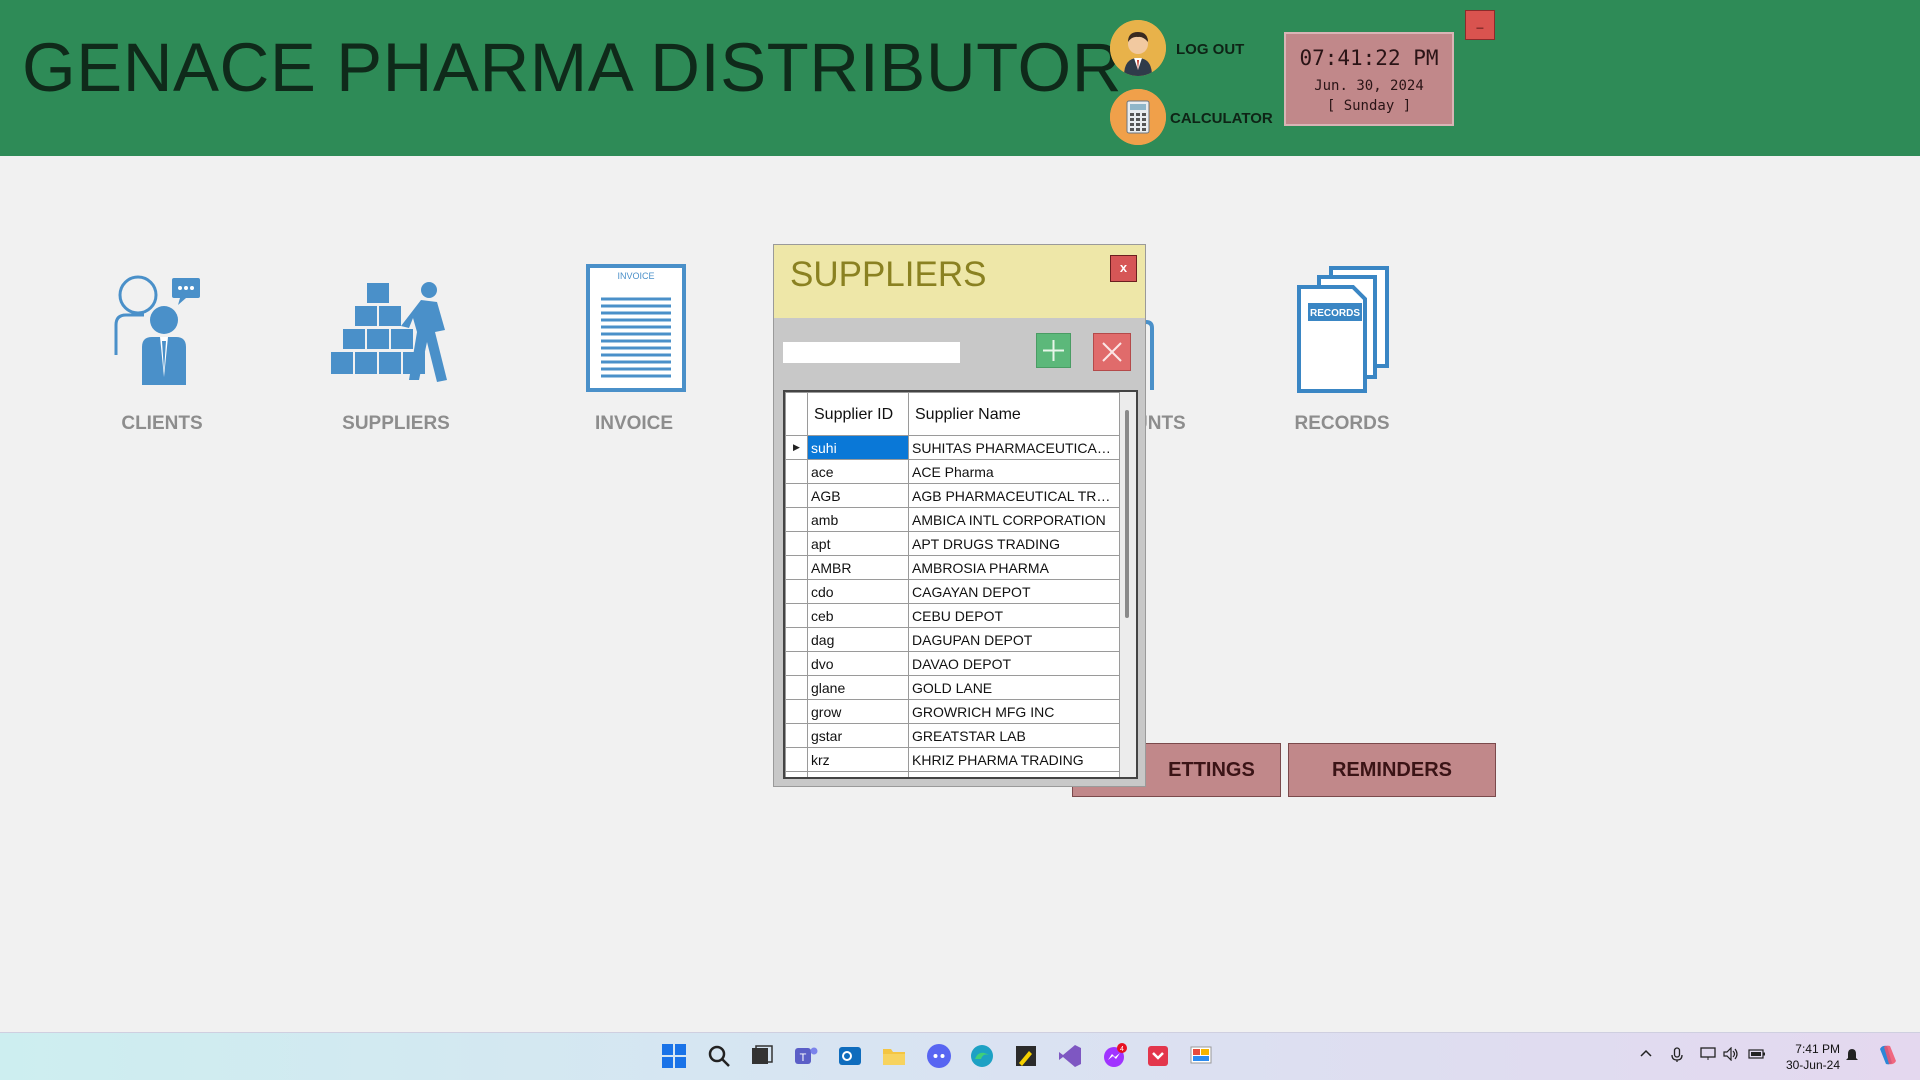 This screenshot has width=1920, height=1080. I want to click on column-header-supplier-name: Supplier Name, so click(1014, 414).